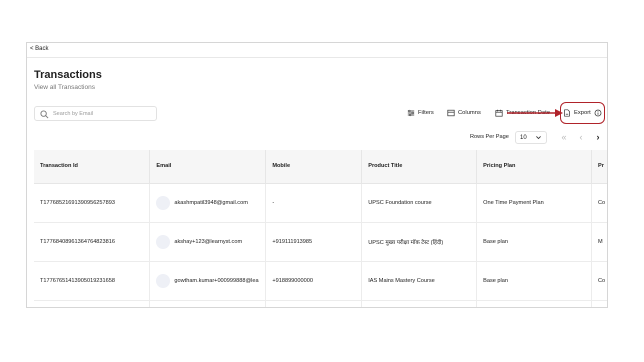 The width and height of the screenshot is (644, 362). What do you see at coordinates (489, 137) in the screenshot?
I see `rows-per-page-label: Rows Per Page` at bounding box center [489, 137].